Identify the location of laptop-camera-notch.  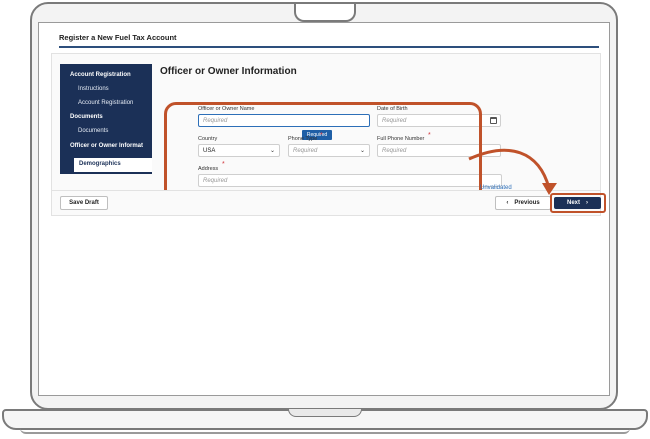
(325, 13).